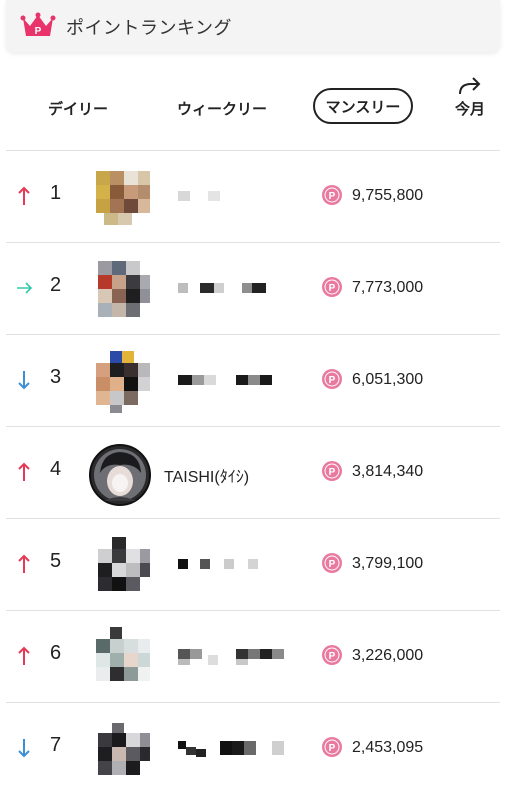  I want to click on point-total: 2,453,095, so click(388, 747).